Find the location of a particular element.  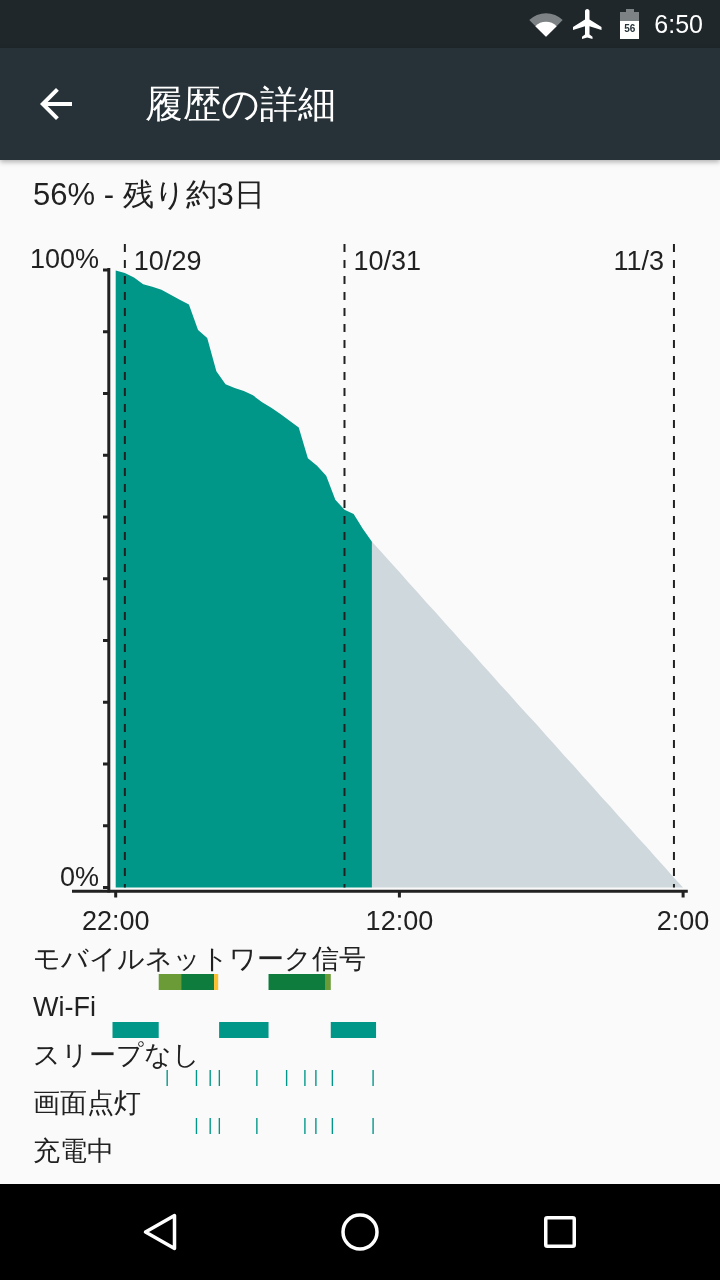

back-arrow-icon is located at coordinates (56, 104).